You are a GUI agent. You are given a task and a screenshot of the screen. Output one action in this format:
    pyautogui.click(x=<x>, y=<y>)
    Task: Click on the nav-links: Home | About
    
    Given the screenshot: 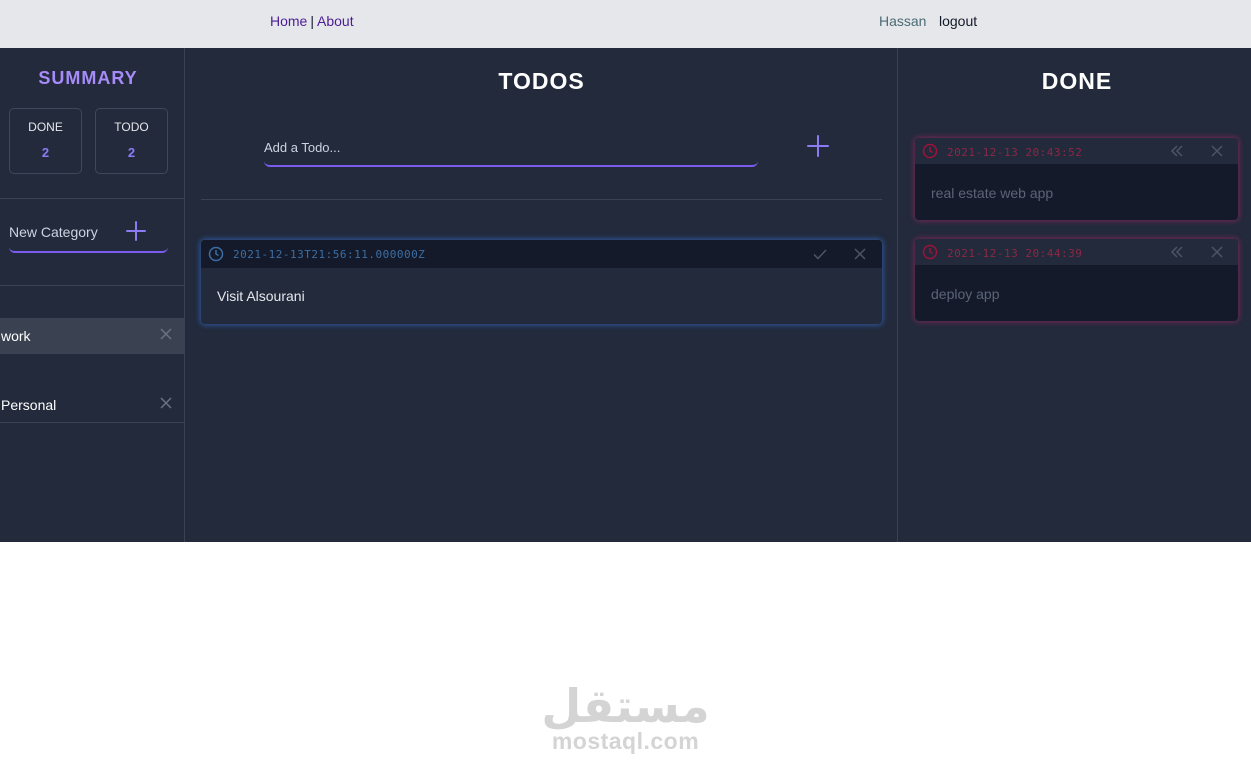 What is the action you would take?
    pyautogui.click(x=312, y=21)
    